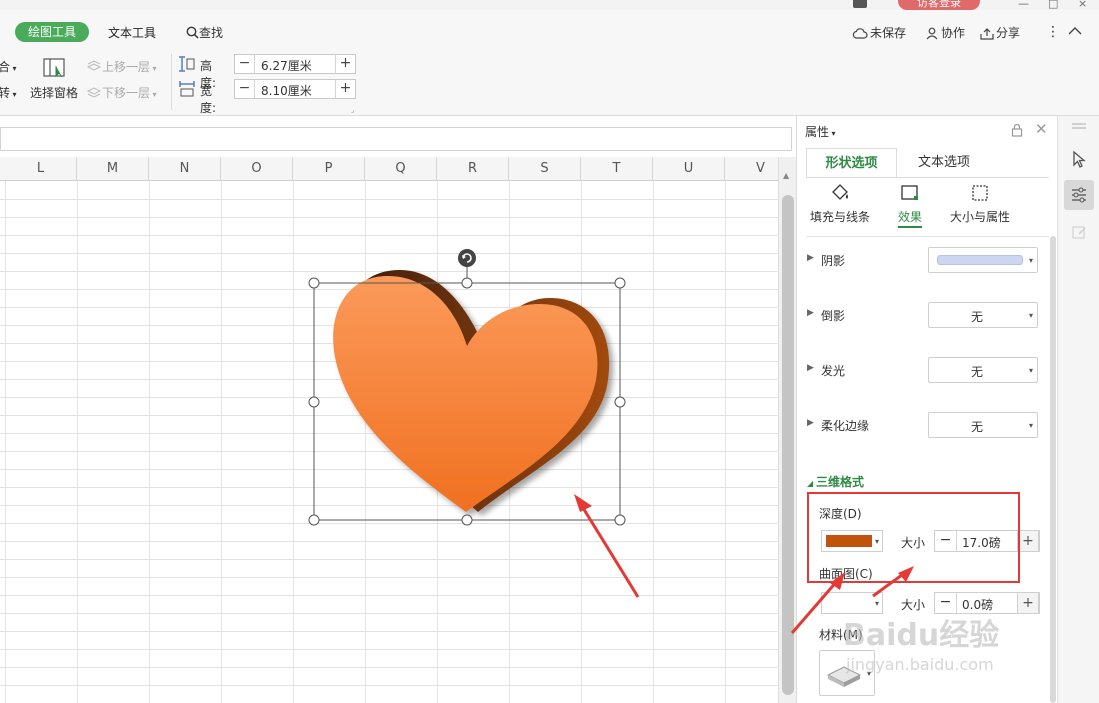  I want to click on collaborate-button: 协作, so click(945, 32).